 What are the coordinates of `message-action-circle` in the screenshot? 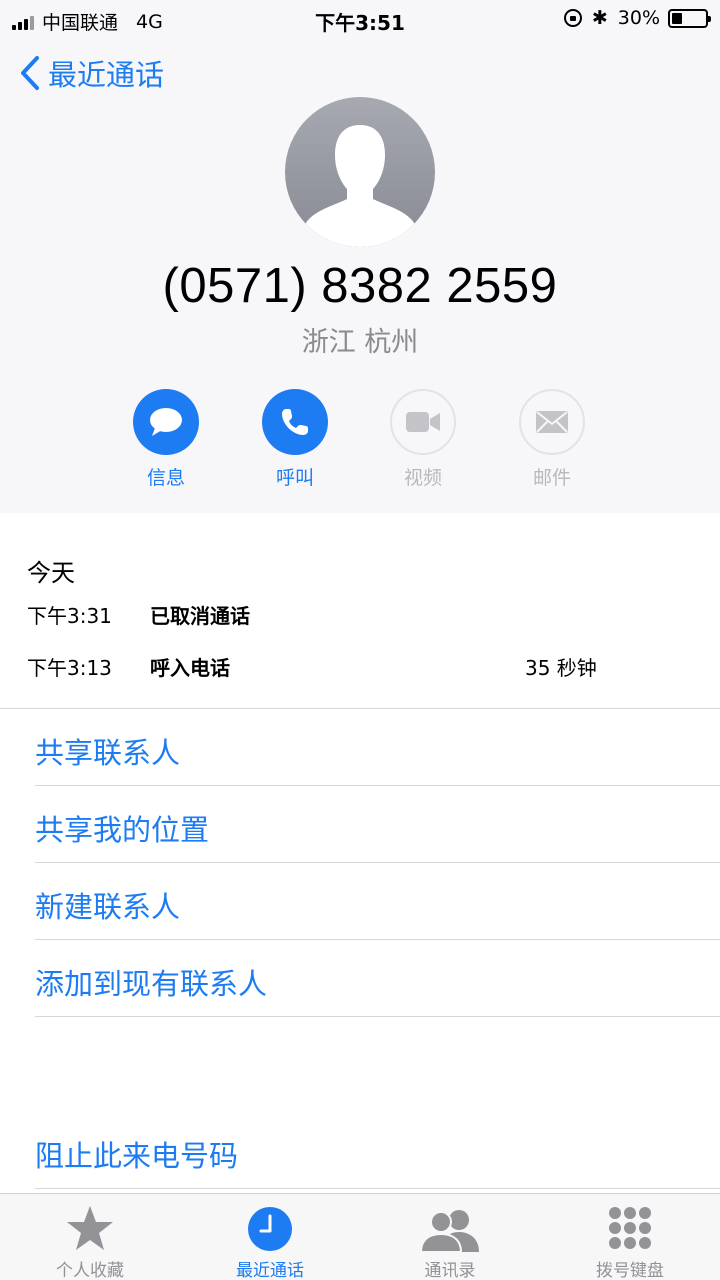 It's located at (166, 422).